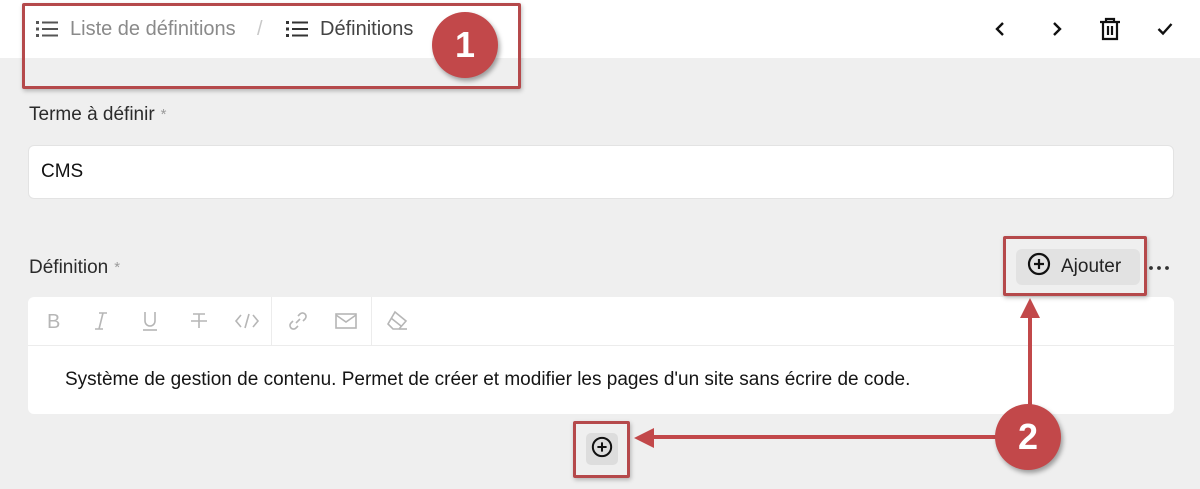 Image resolution: width=1200 pixels, height=489 pixels. I want to click on annotation-badge-2: 2, so click(1028, 437).